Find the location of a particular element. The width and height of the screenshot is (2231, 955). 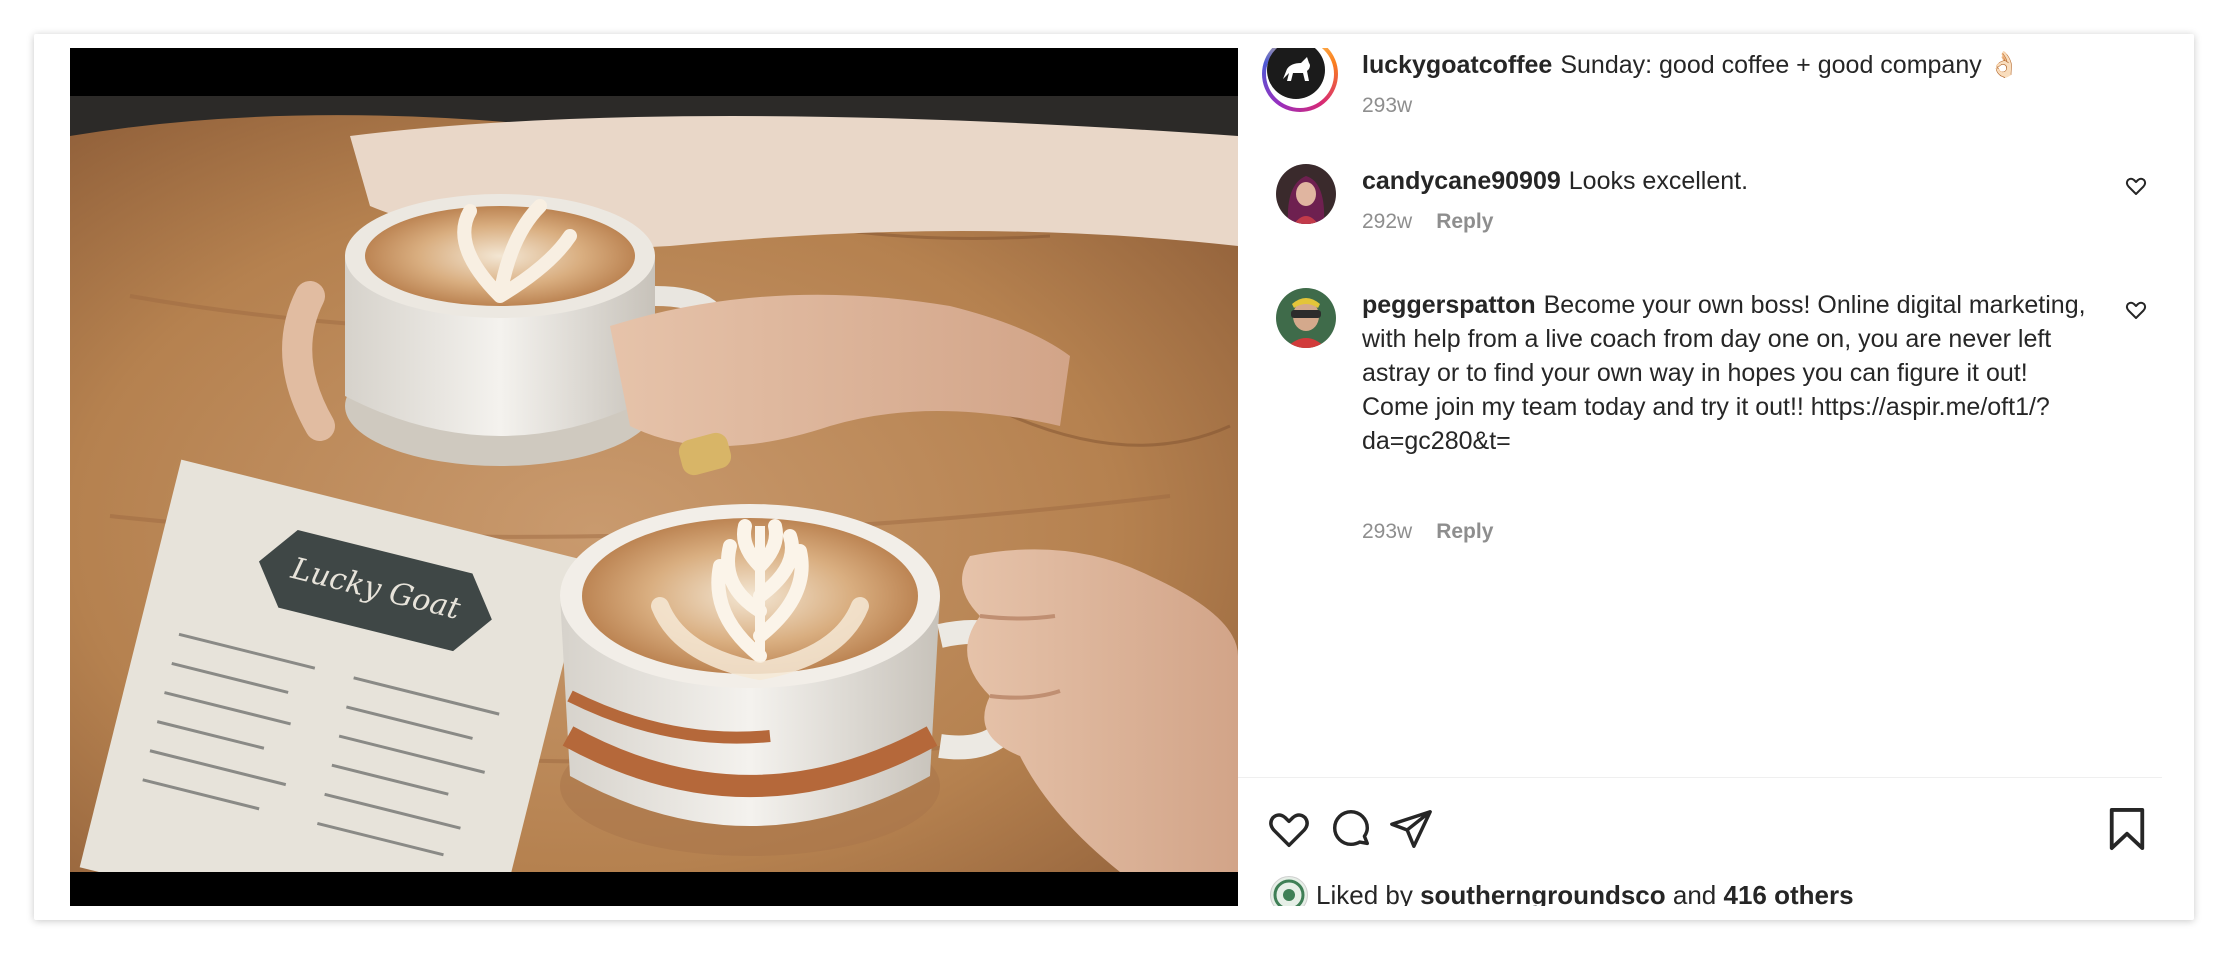

likes-count-link: 416 others is located at coordinates (1789, 893).